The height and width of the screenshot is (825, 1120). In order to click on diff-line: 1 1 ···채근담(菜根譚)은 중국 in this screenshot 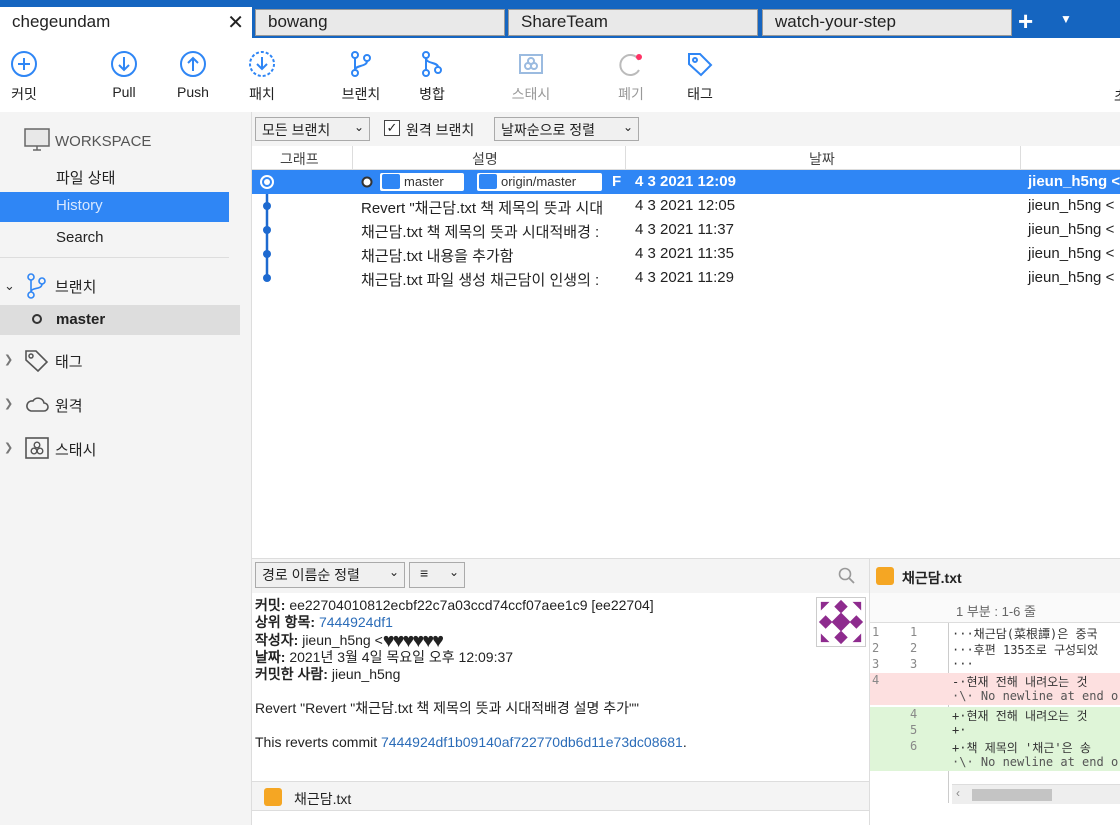, I will do `click(985, 633)`.